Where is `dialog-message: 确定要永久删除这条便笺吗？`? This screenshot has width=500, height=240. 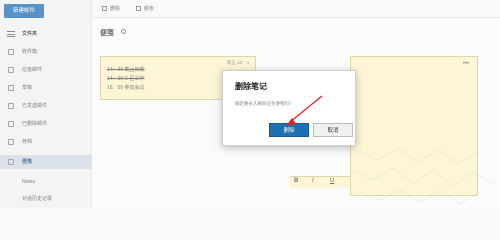
dialog-message: 确定要永久删除这条便笺吗？ is located at coordinates (264, 103).